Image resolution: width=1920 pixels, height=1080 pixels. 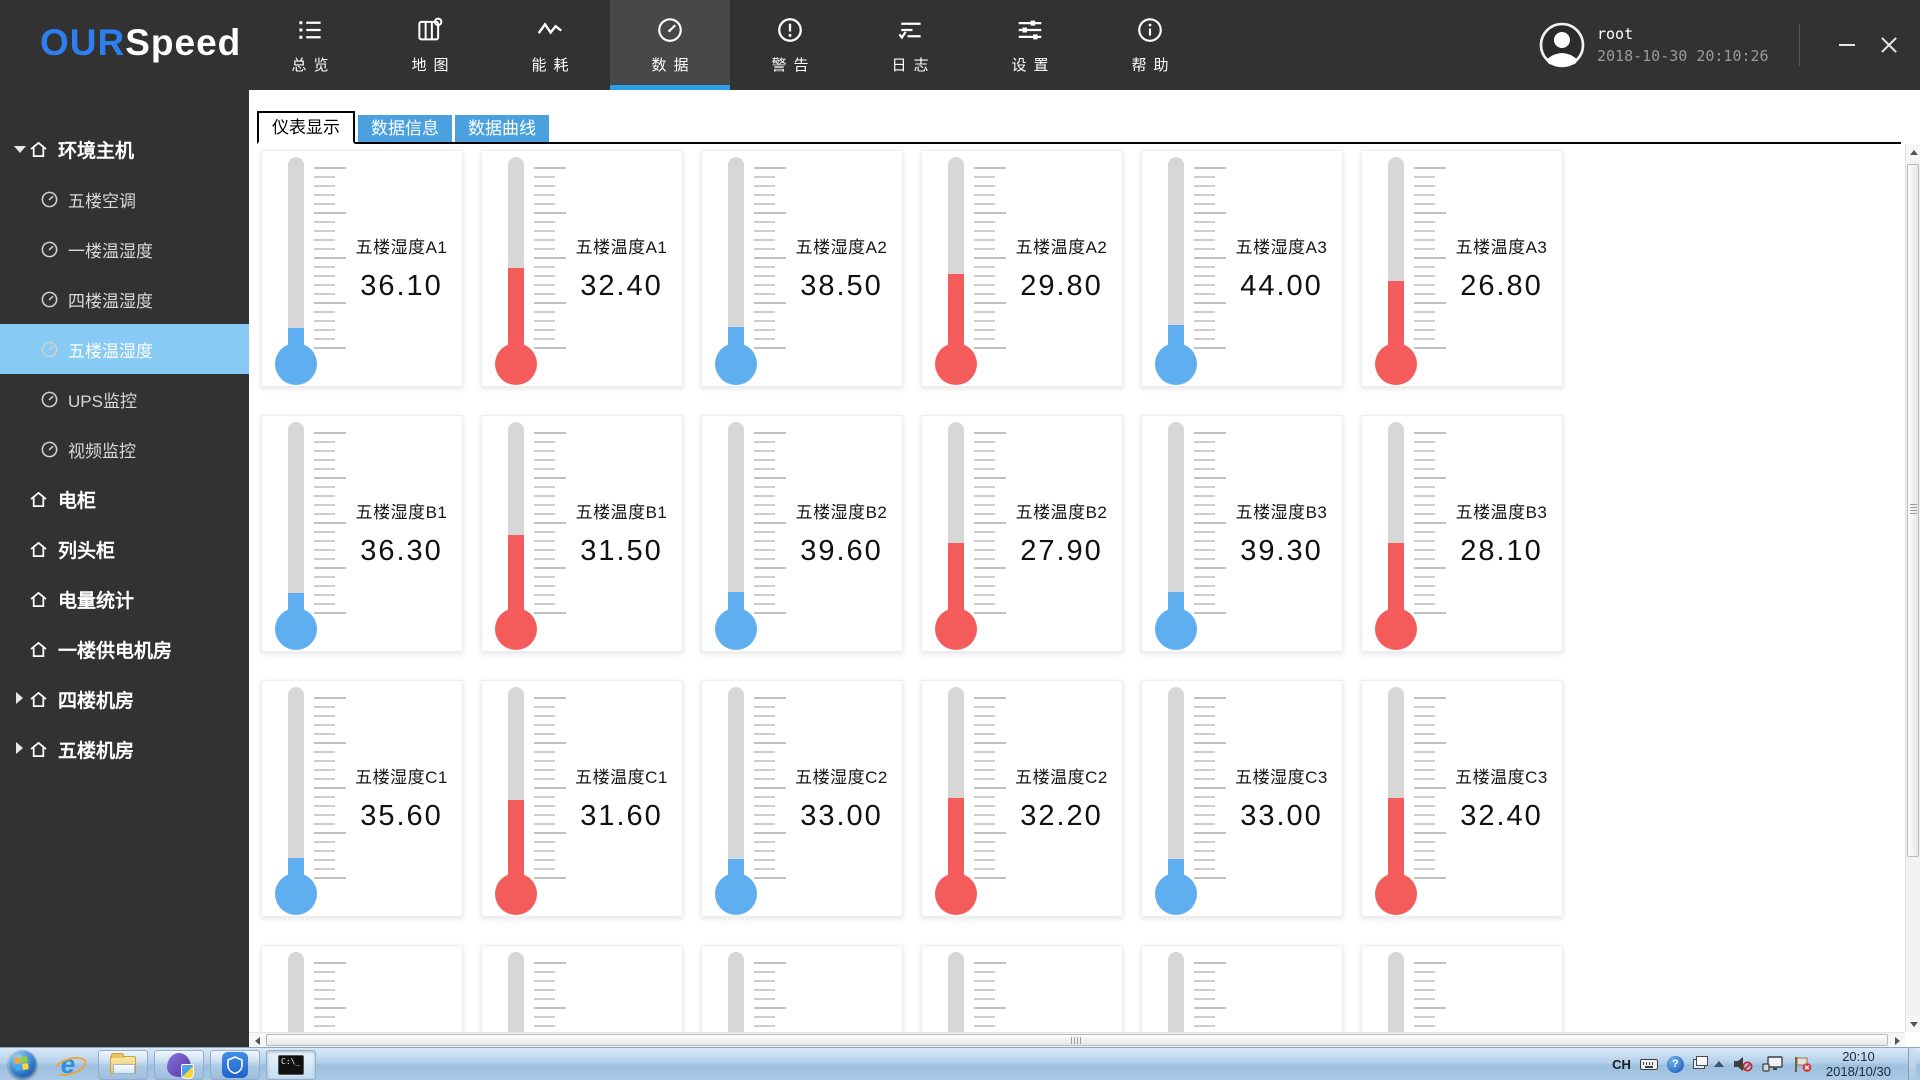 I want to click on keyboard-icon, so click(x=1648, y=1064).